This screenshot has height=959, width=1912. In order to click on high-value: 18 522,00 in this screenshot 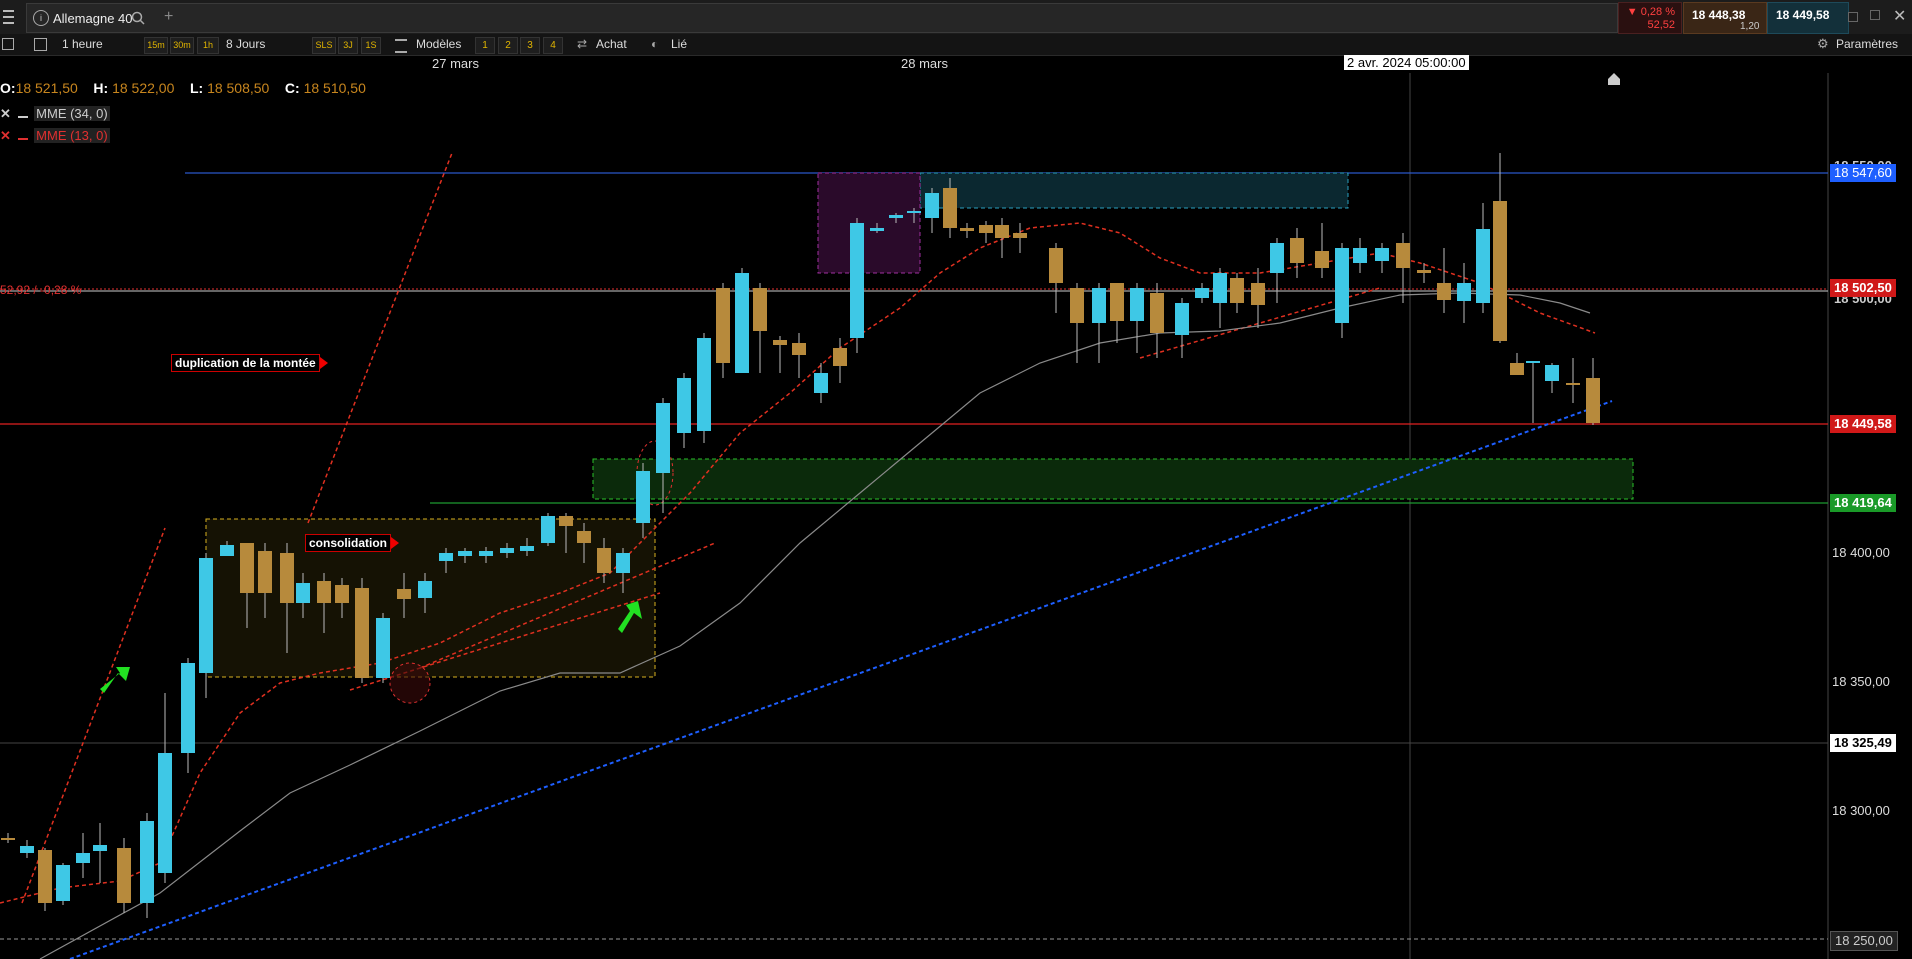, I will do `click(143, 88)`.